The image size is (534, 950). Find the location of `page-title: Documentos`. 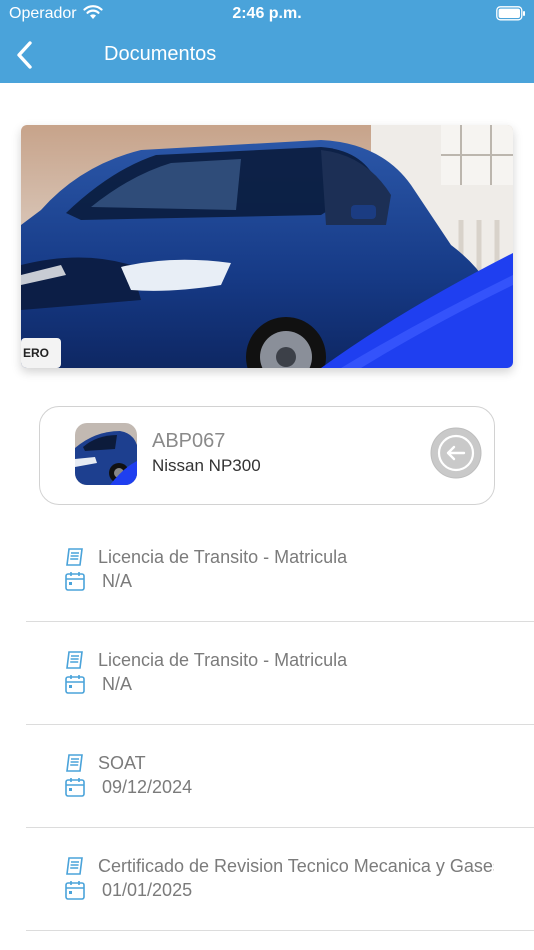

page-title: Documentos is located at coordinates (160, 54).